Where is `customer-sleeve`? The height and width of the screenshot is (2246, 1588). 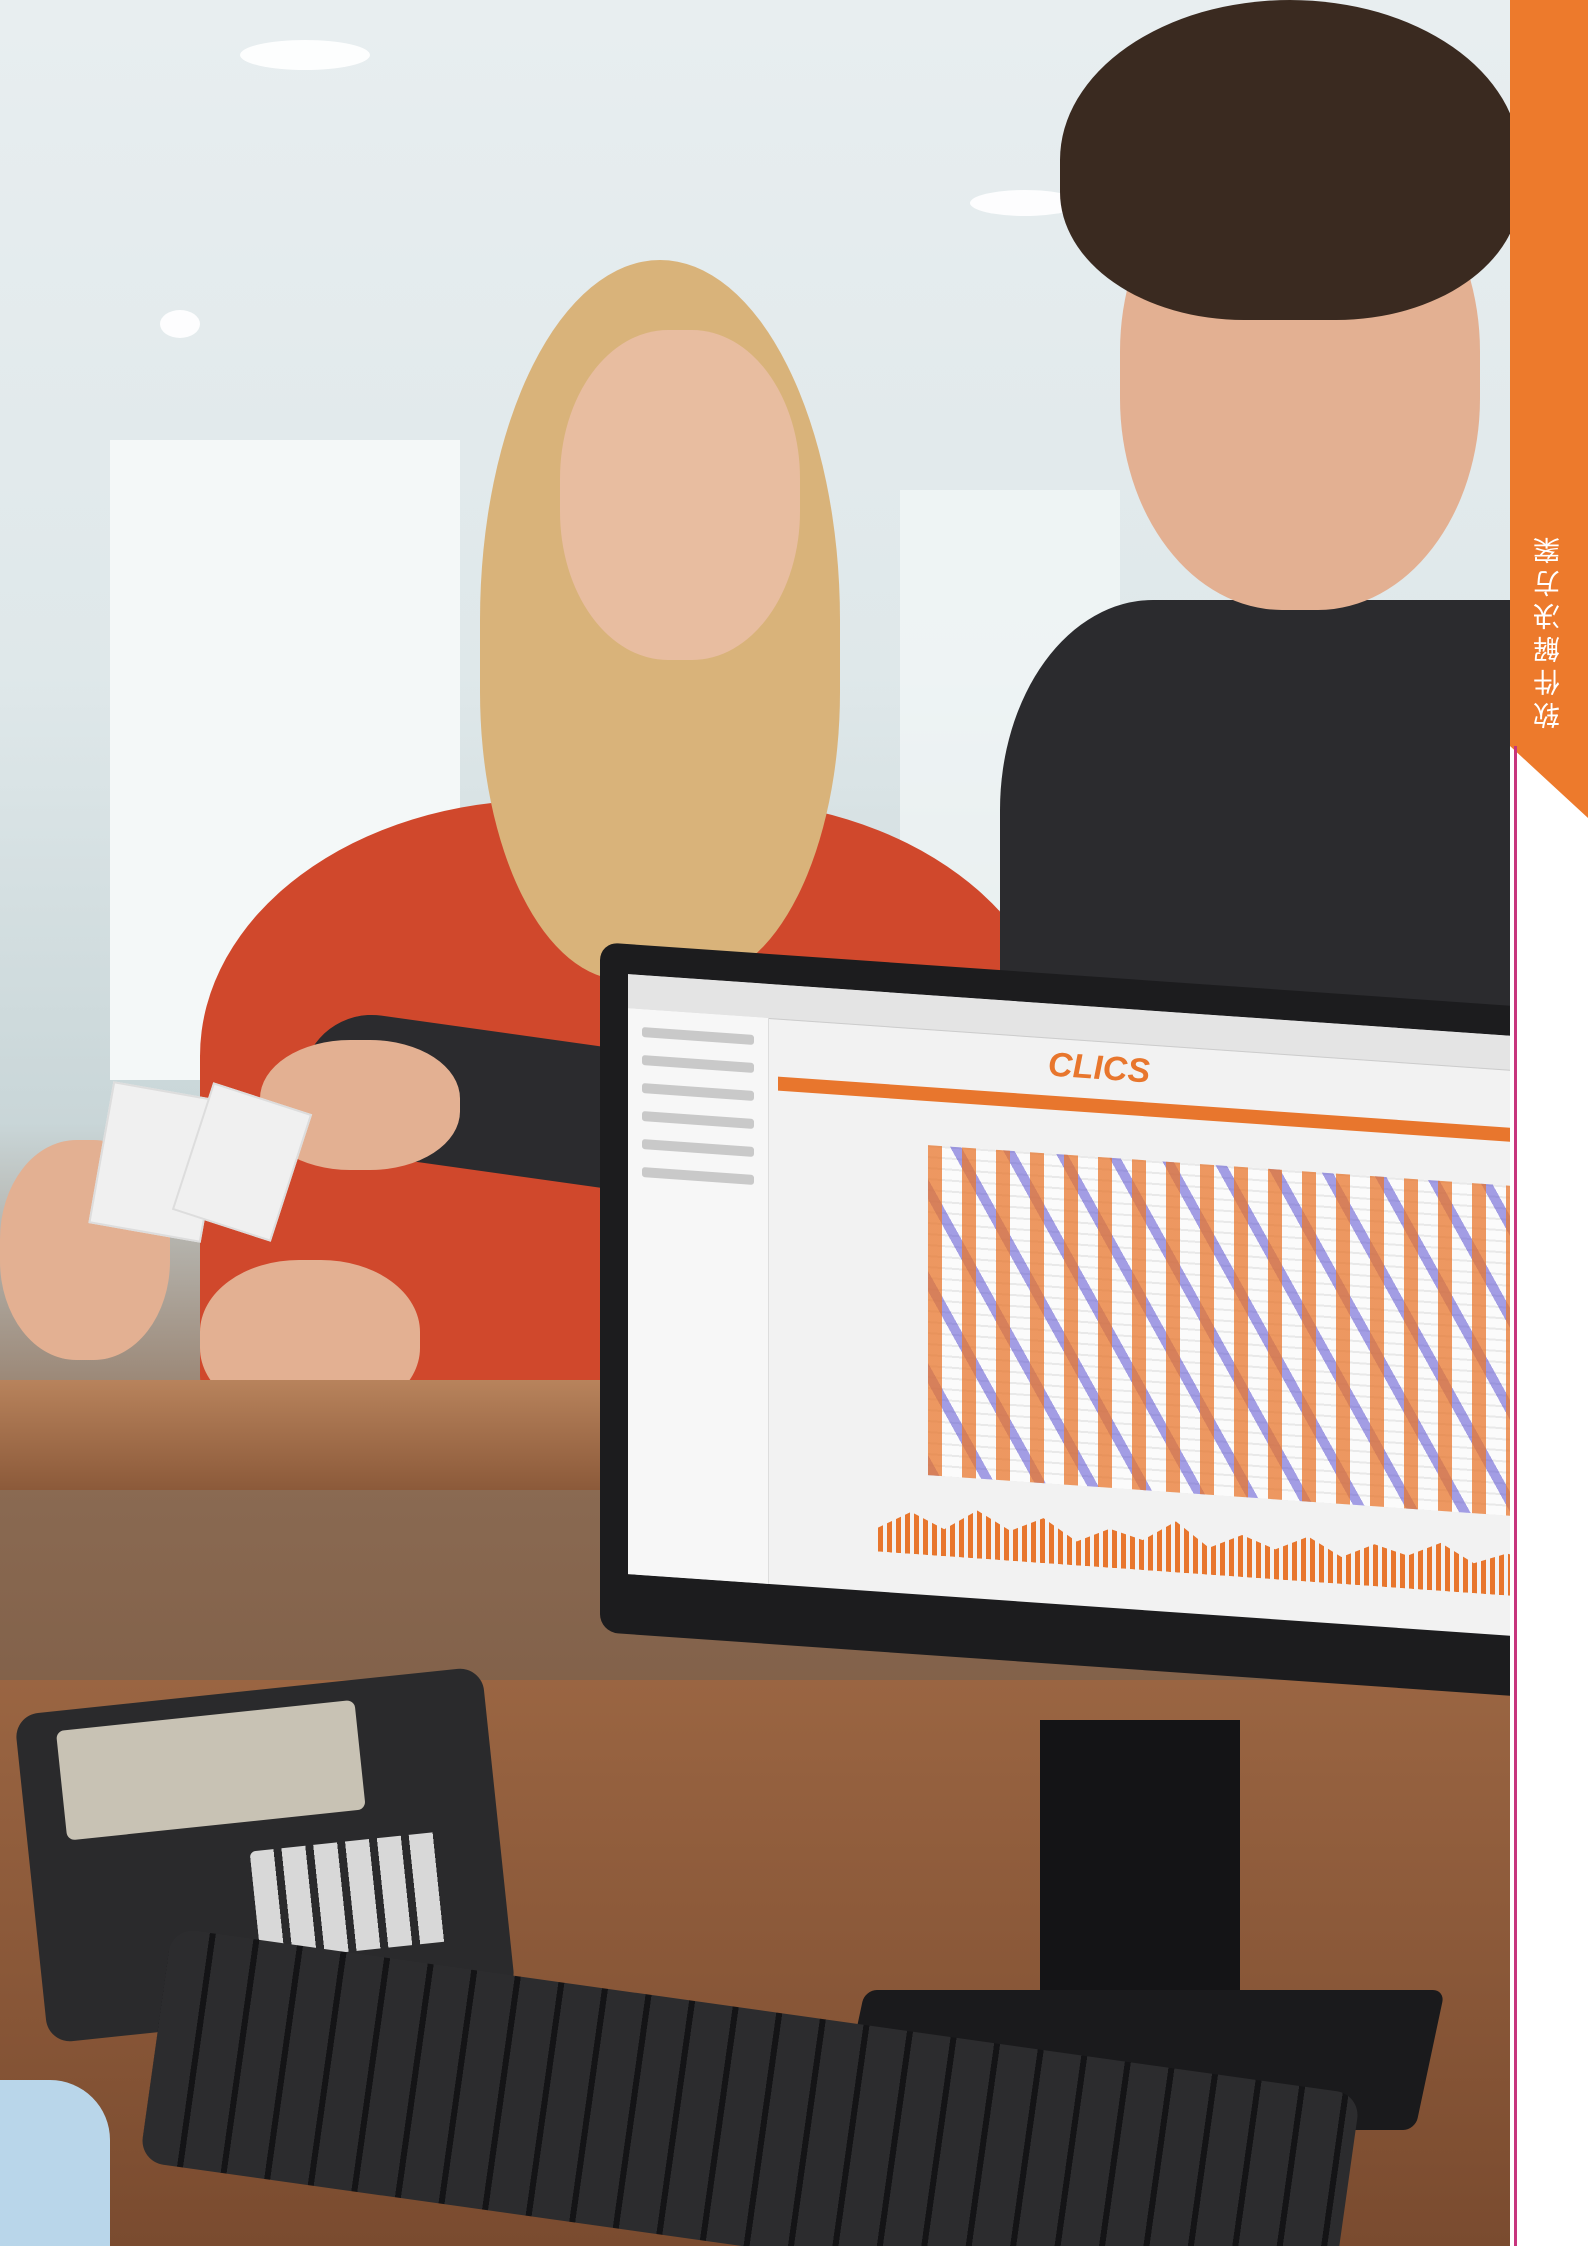
customer-sleeve is located at coordinates (55, 2163).